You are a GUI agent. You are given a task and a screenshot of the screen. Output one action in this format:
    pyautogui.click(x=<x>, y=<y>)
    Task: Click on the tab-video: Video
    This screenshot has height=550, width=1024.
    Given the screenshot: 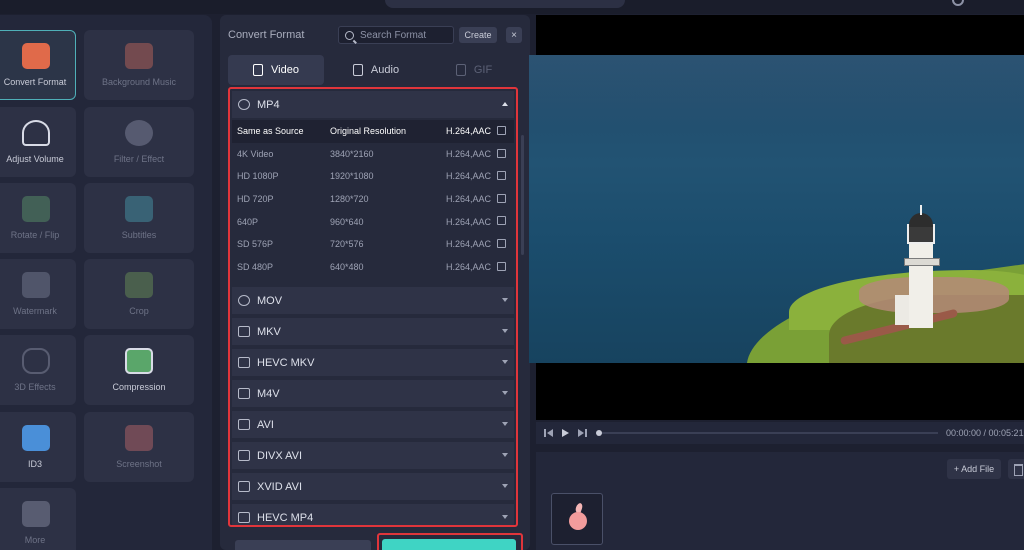 What is the action you would take?
    pyautogui.click(x=276, y=70)
    